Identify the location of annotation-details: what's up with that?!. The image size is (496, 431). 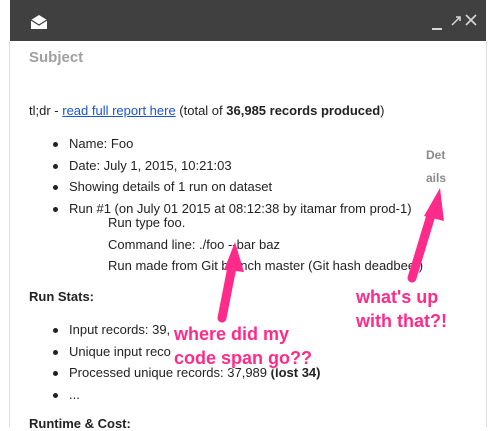
(401, 309).